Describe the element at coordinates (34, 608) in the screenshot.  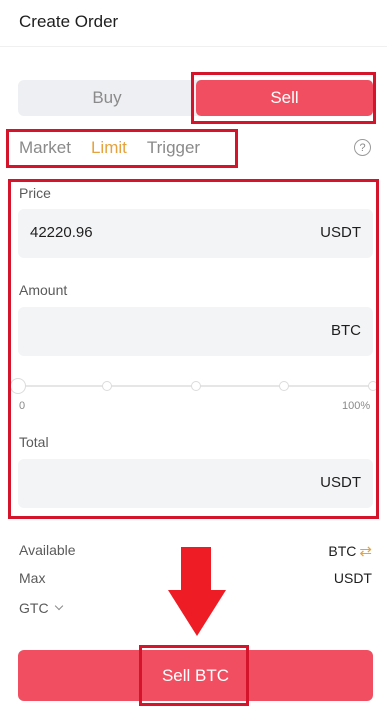
I see `time-in-force-value: GTC` at that location.